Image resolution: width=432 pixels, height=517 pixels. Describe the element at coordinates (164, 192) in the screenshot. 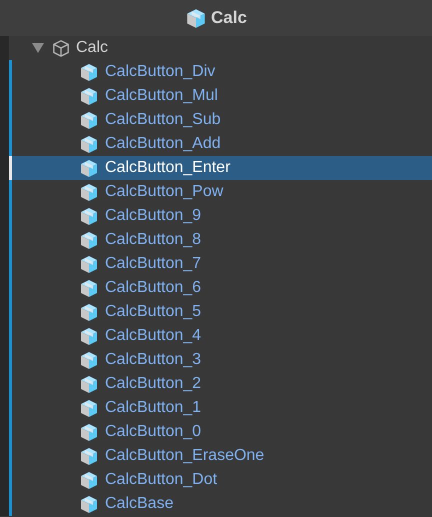

I see `object-name: CalcButton_Pow` at that location.